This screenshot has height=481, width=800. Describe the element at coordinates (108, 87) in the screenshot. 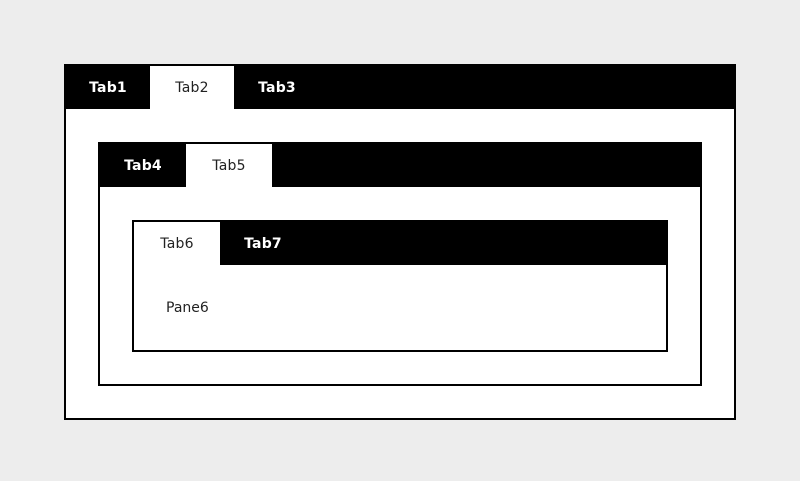

I see `tab-1: Tab1` at that location.